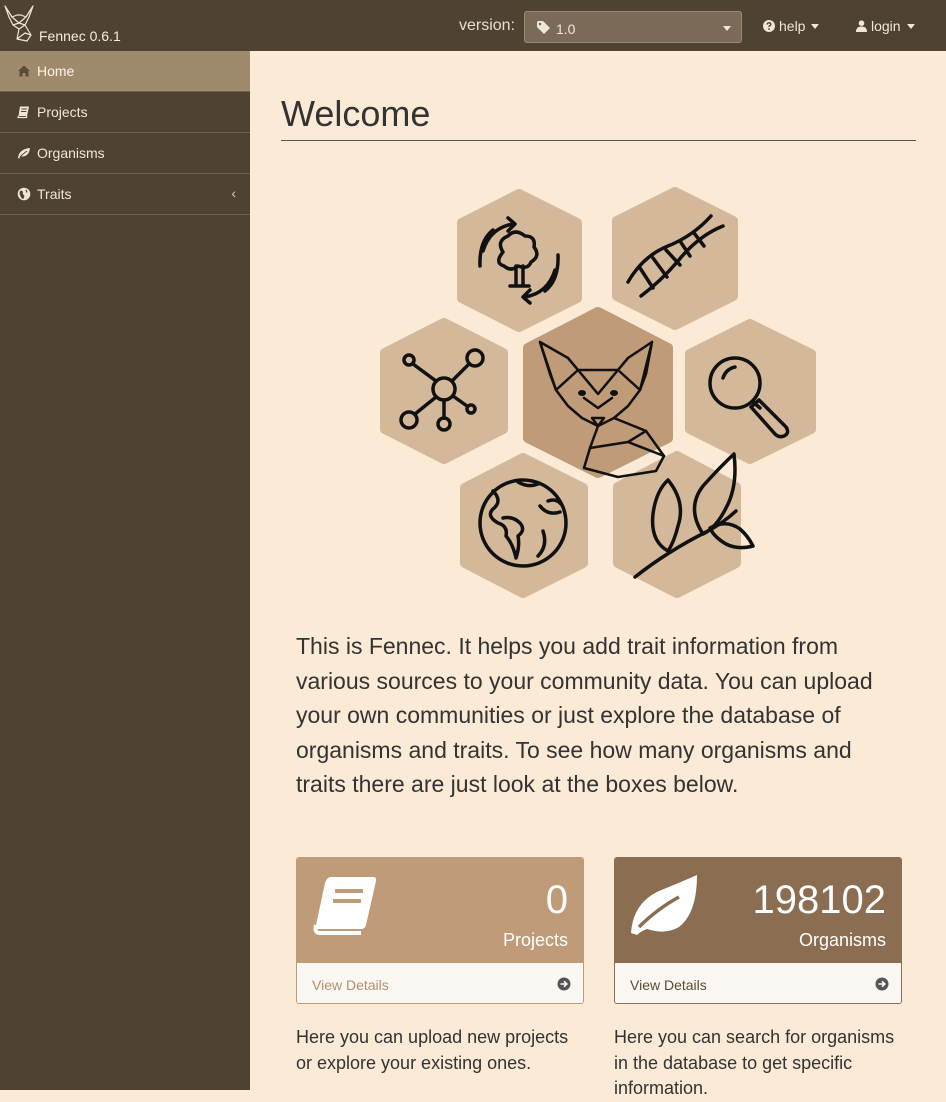 The height and width of the screenshot is (1102, 946). Describe the element at coordinates (614, 393) in the screenshot. I see `fennec-eye-right` at that location.